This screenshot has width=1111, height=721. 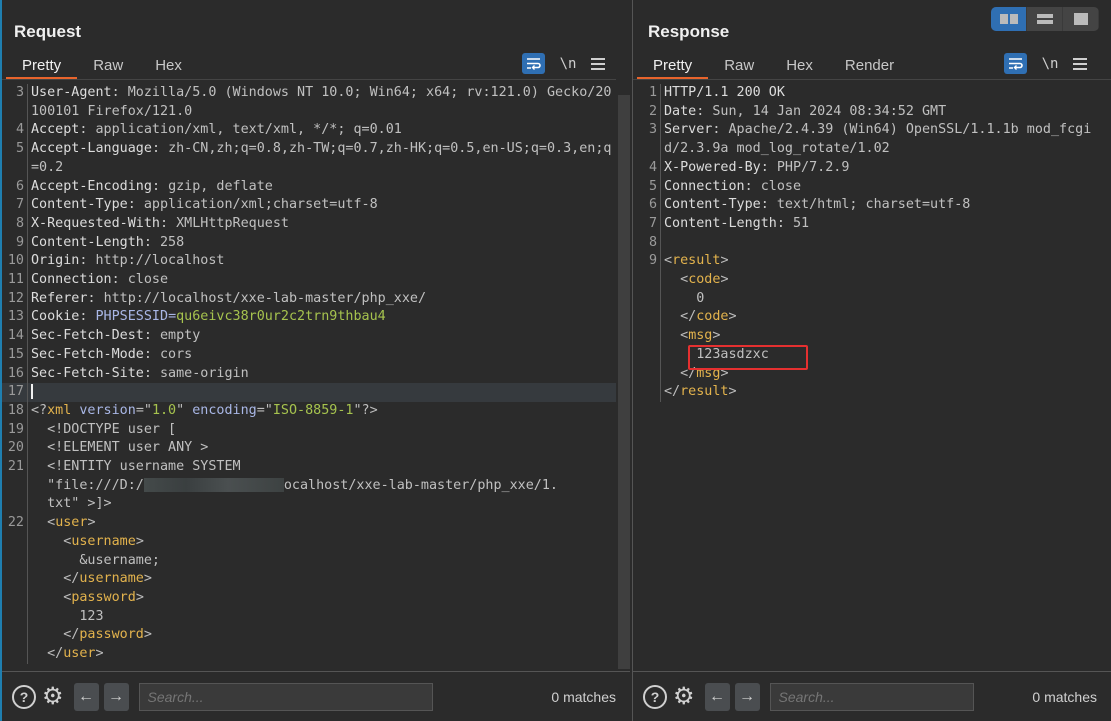 I want to click on header-name: X-Powered-By, so click(x=712, y=167).